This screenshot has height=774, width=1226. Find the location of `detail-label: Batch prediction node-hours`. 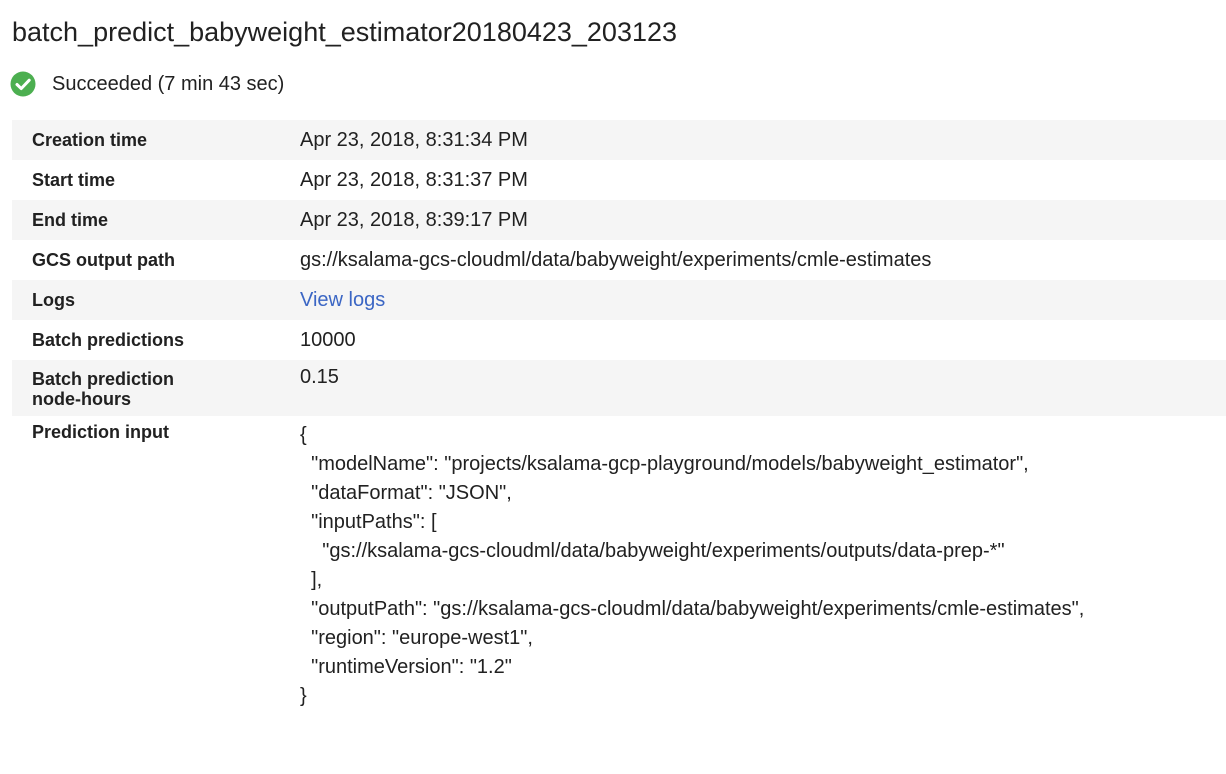

detail-label: Batch prediction node-hours is located at coordinates (103, 389).